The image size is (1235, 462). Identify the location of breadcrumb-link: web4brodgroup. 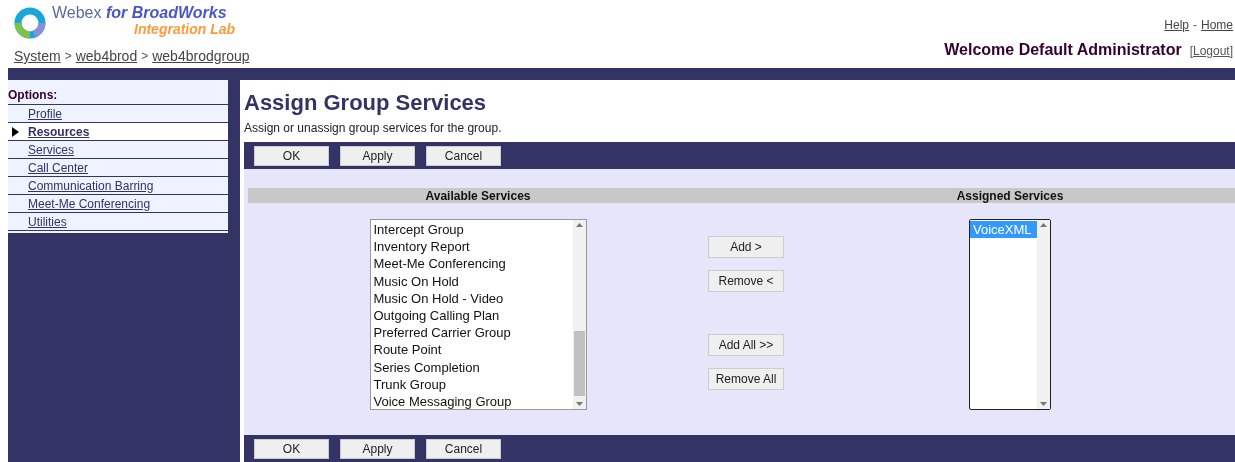
(201, 56).